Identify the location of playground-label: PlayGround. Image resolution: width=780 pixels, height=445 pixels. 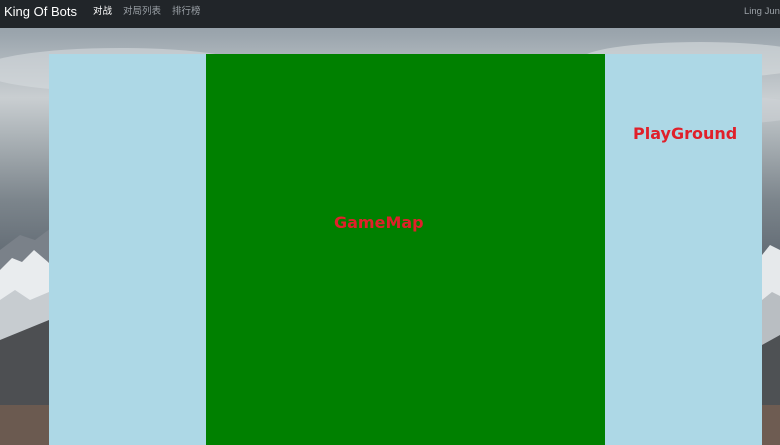
(685, 133).